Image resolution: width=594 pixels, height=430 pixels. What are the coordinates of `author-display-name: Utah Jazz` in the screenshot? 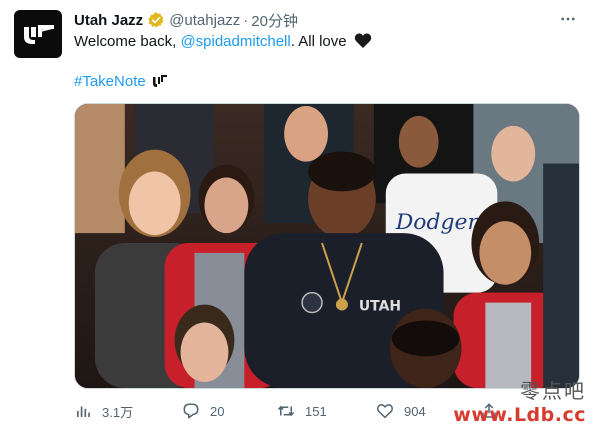 It's located at (108, 20).